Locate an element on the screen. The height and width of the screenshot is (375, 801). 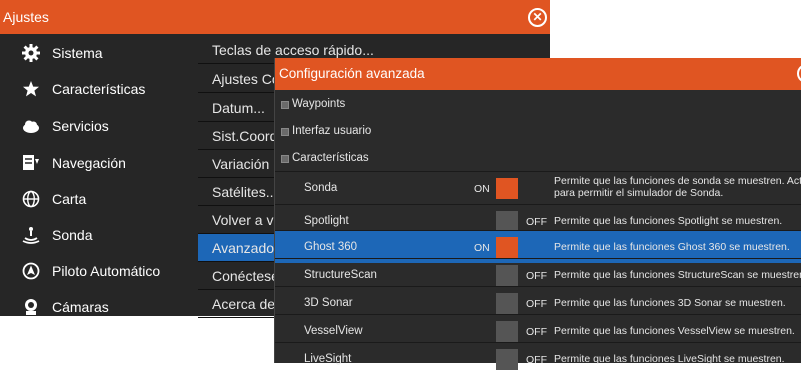
feature-name: Spotlight is located at coordinates (326, 221).